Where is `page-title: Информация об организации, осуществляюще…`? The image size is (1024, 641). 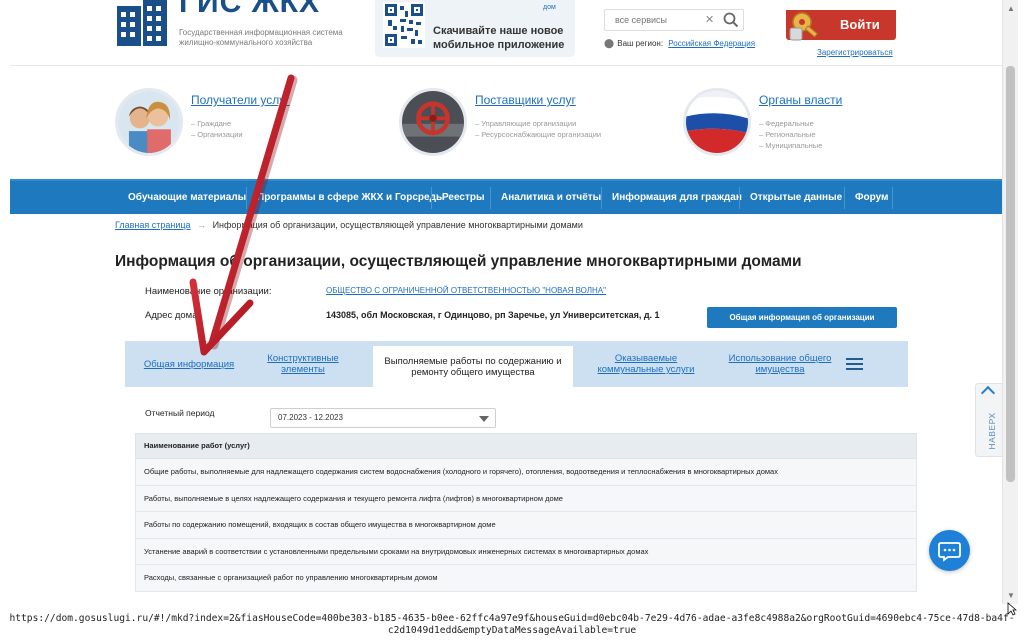 page-title: Информация об организации, осуществляюще… is located at coordinates (458, 261).